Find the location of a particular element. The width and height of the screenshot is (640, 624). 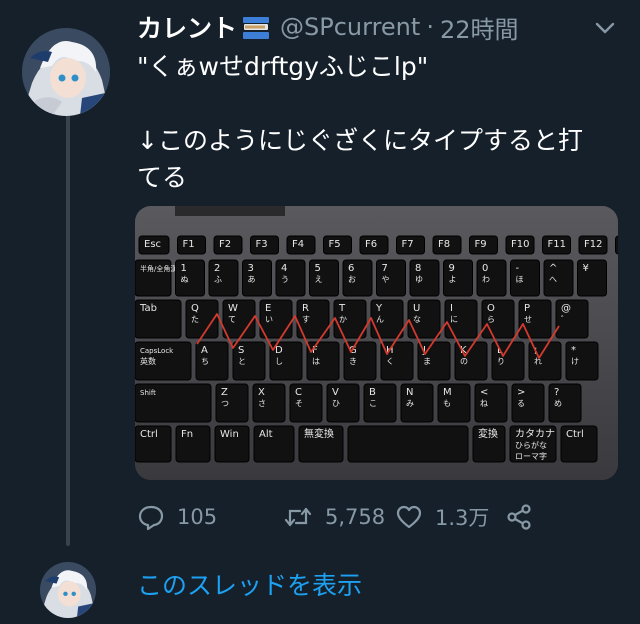

key-label: Shift is located at coordinates (148, 393).